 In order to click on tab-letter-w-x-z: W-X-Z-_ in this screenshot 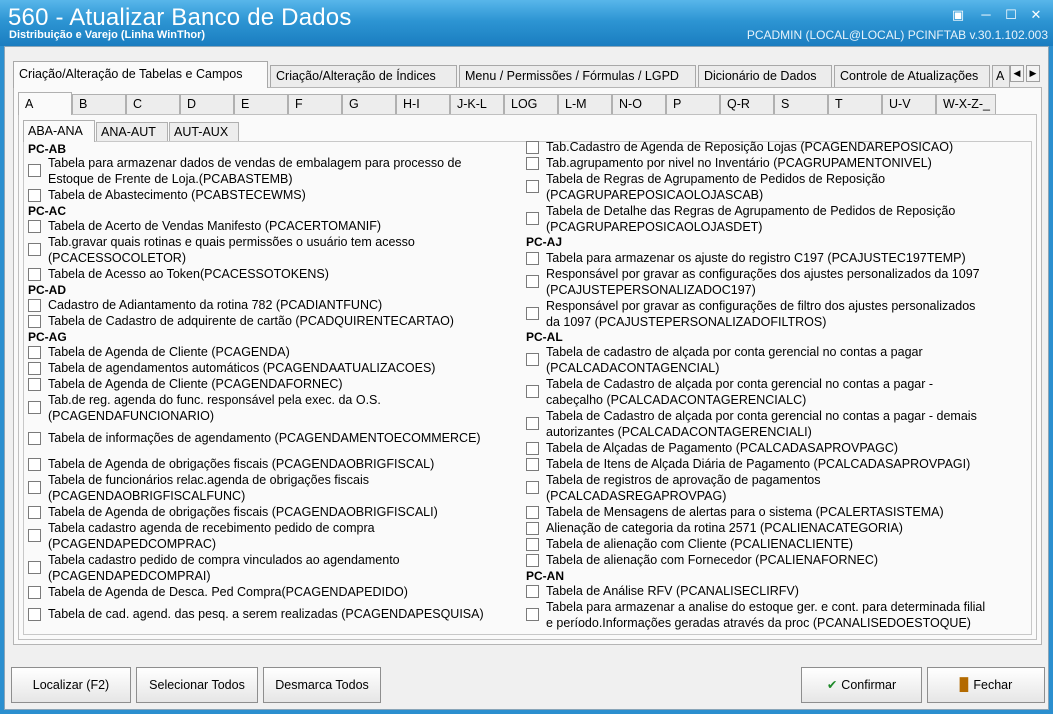, I will do `click(966, 104)`.